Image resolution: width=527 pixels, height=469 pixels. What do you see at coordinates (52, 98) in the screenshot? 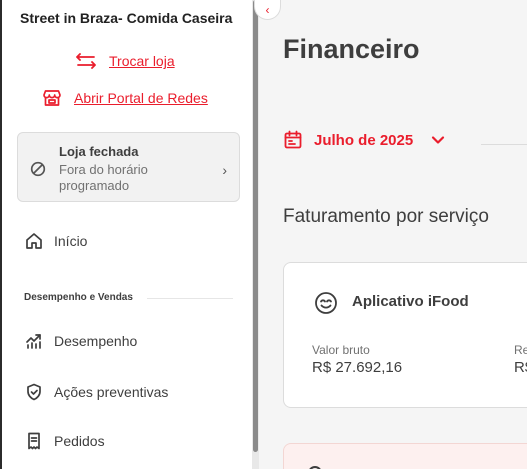
I see `store-icon` at bounding box center [52, 98].